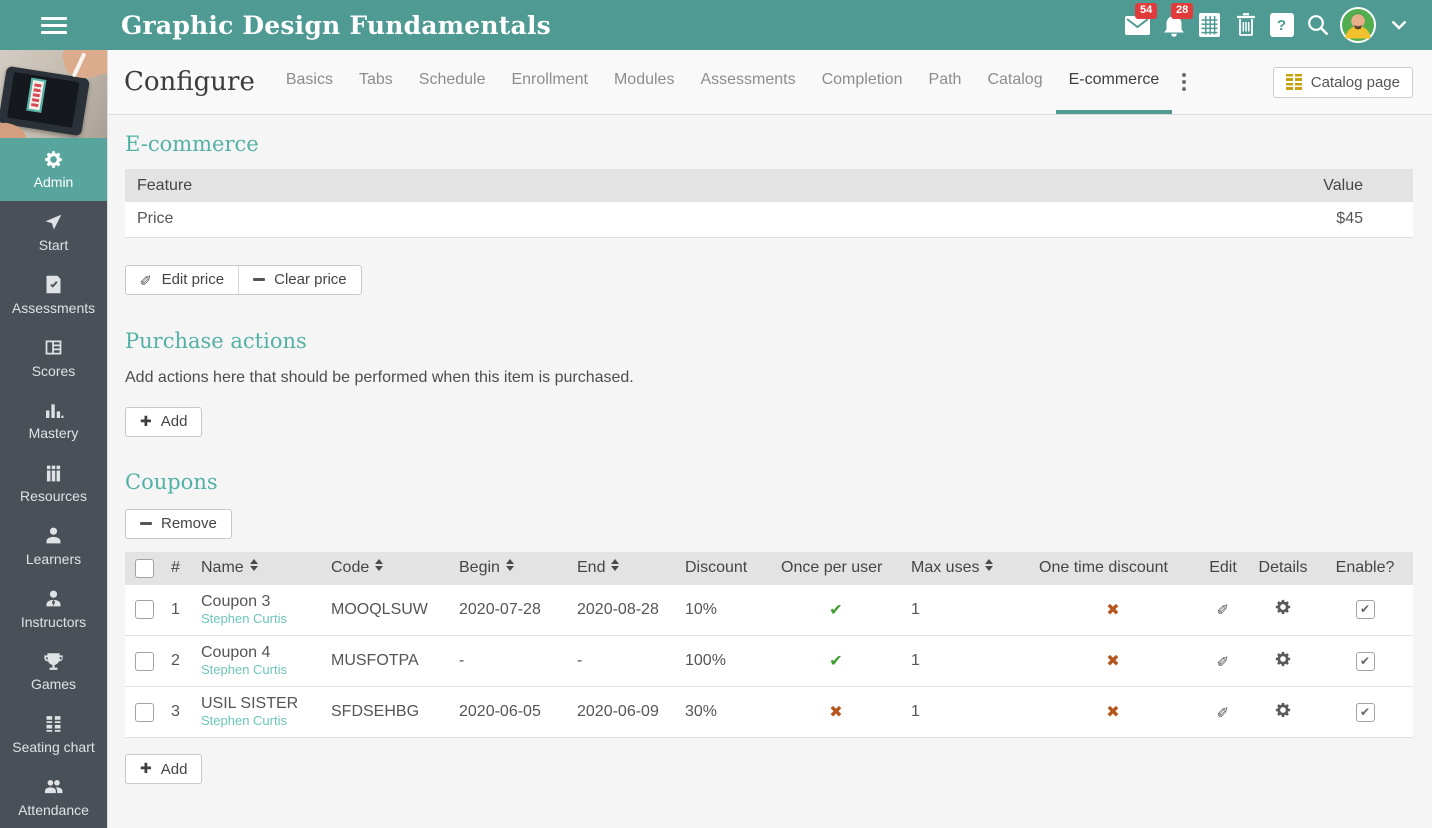  What do you see at coordinates (236, 601) in the screenshot?
I see `coupon-name: Coupon 3` at bounding box center [236, 601].